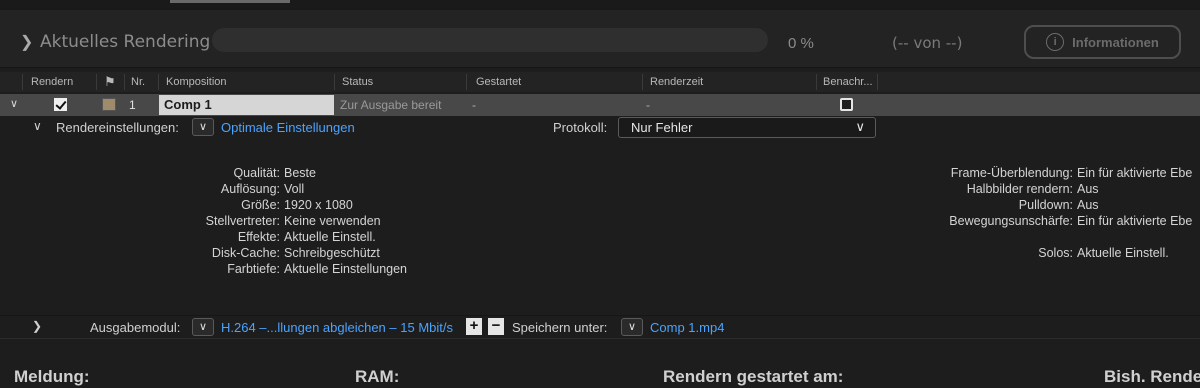 The image size is (1200, 388). I want to click on info-icon: i, so click(1055, 42).